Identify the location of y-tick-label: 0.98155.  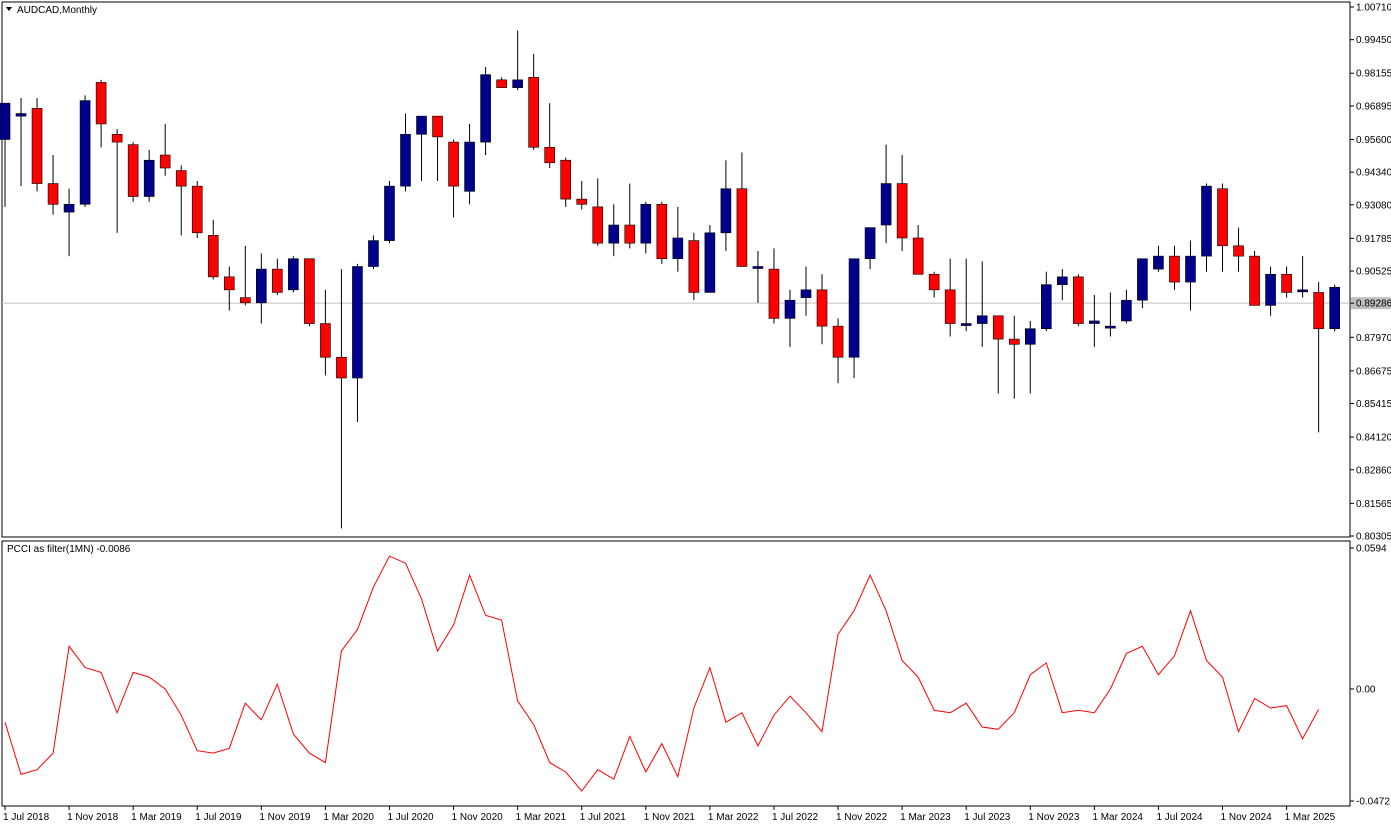
(1373, 74).